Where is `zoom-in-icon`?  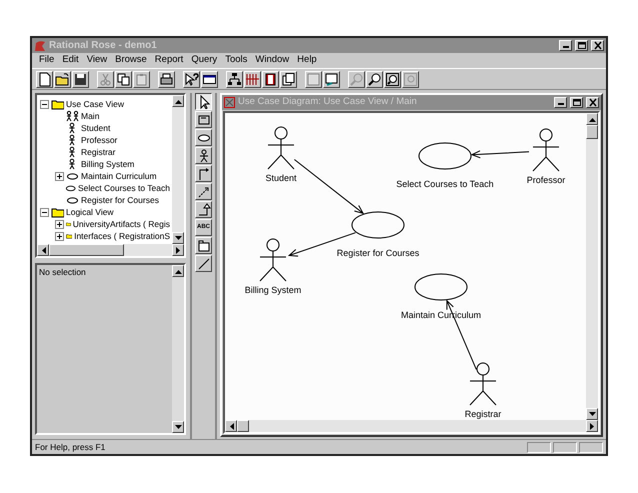 zoom-in-icon is located at coordinates (356, 79).